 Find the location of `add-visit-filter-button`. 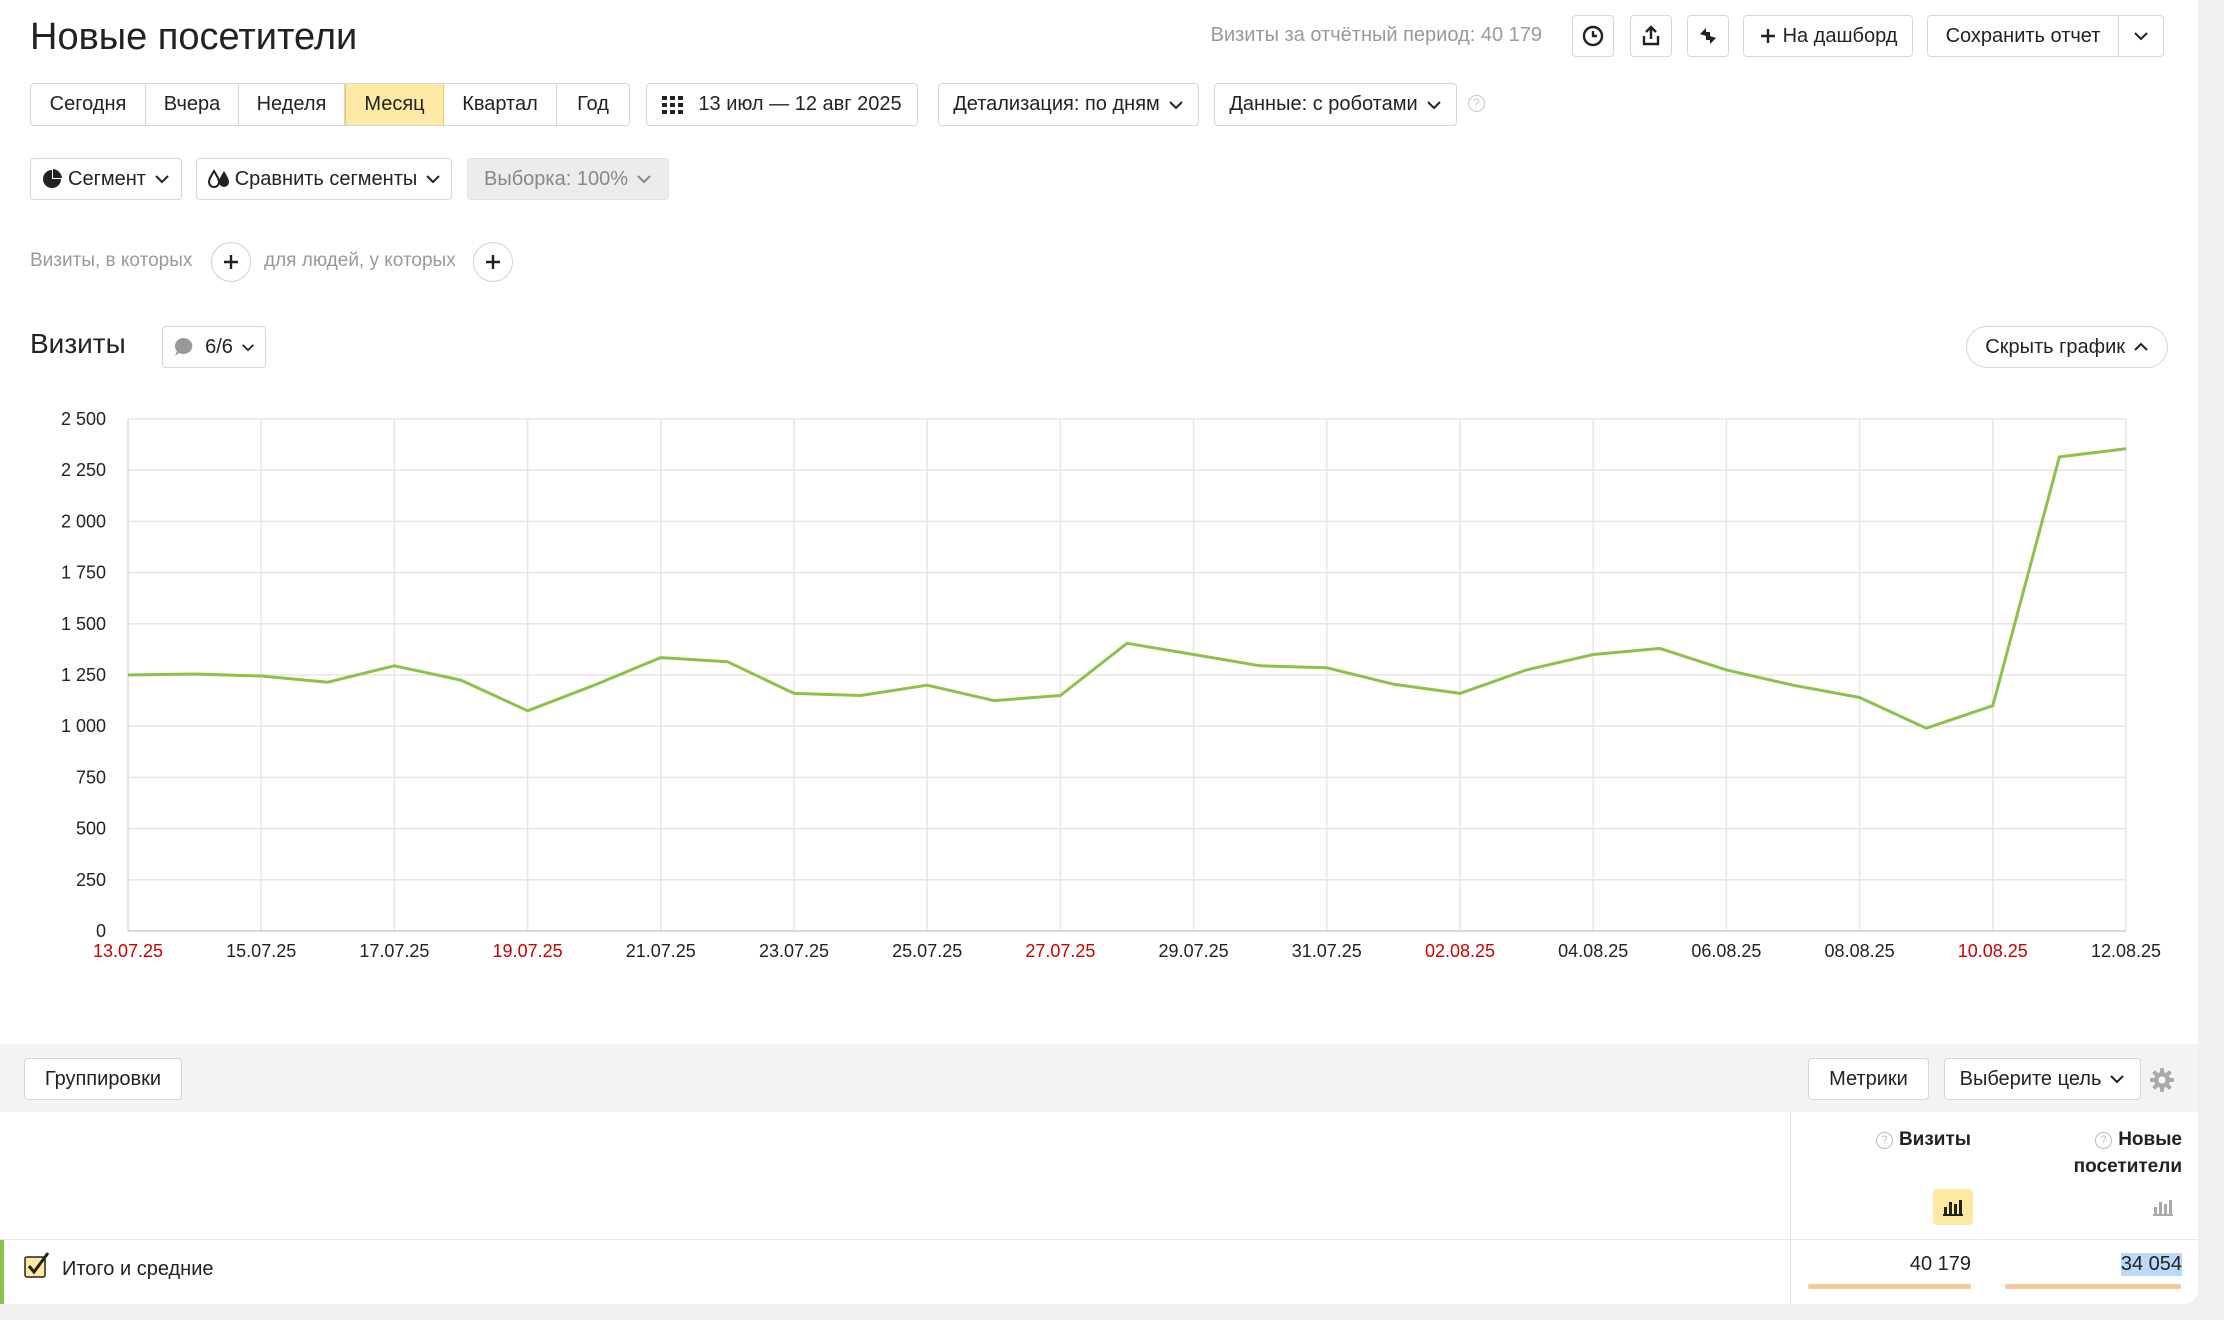

add-visit-filter-button is located at coordinates (231, 262).